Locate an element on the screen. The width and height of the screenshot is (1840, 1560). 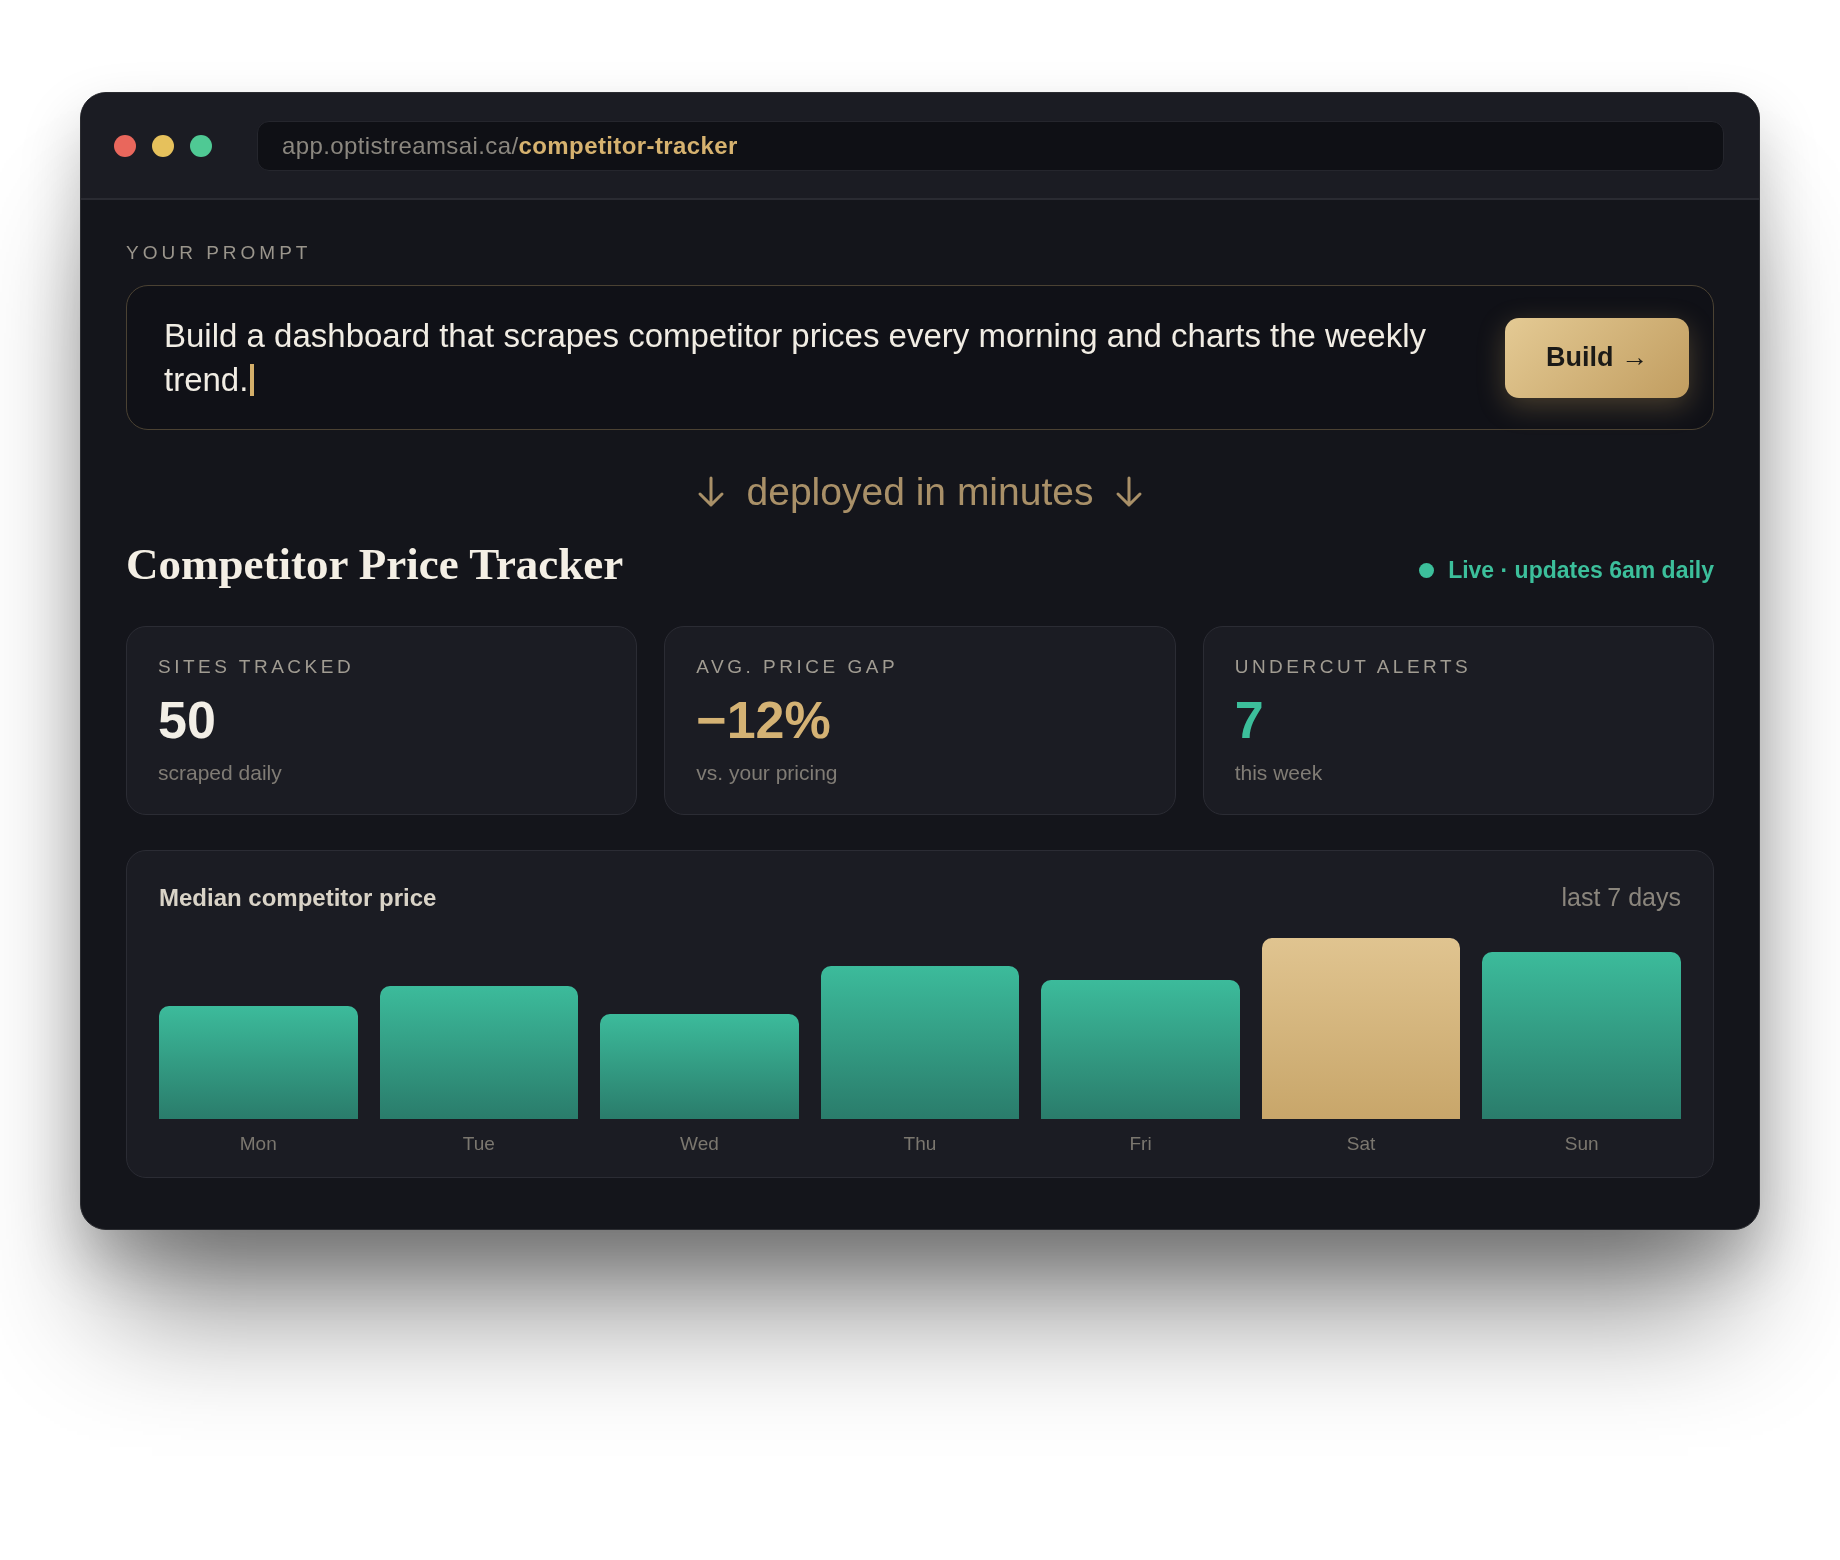
status-text: Live · updates 6am daily is located at coordinates (1581, 570).